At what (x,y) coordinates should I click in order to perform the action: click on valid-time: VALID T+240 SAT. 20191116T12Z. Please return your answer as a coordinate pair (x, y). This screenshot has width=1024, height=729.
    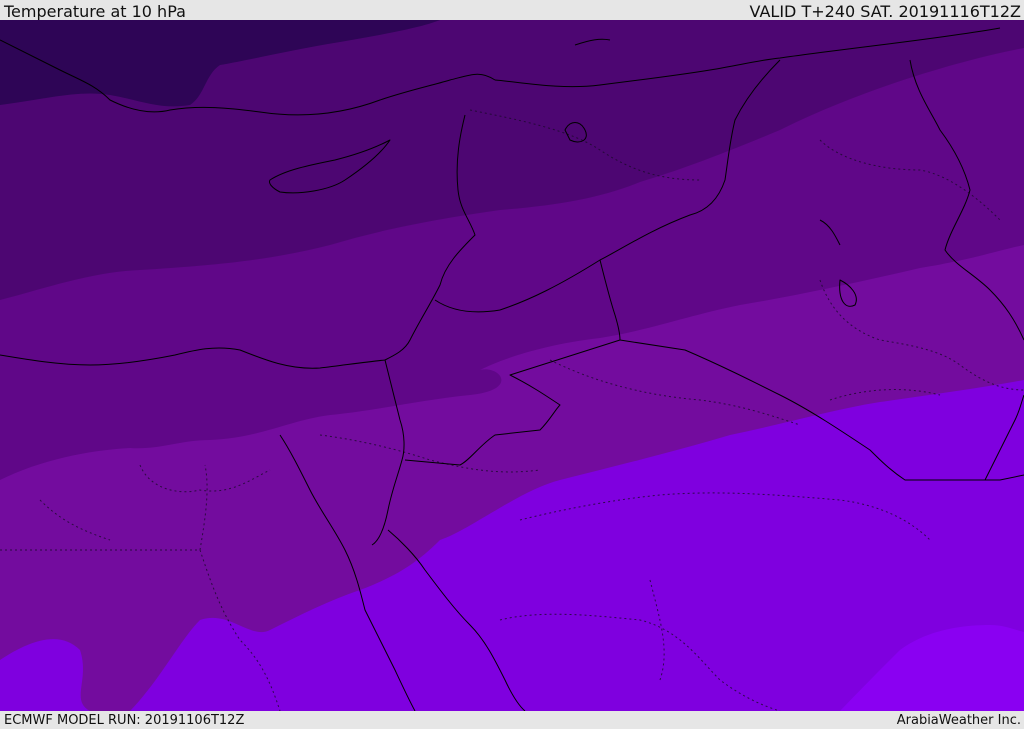
    Looking at the image, I should click on (885, 11).